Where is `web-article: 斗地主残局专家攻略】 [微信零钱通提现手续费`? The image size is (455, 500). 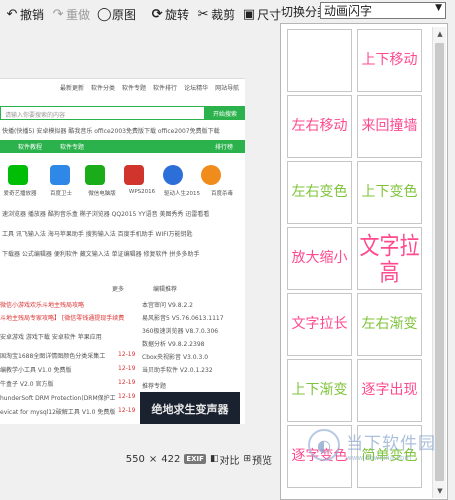 web-article: 斗地主残局专家攻略】 [微信零钱通提现手续费 is located at coordinates (62, 318).